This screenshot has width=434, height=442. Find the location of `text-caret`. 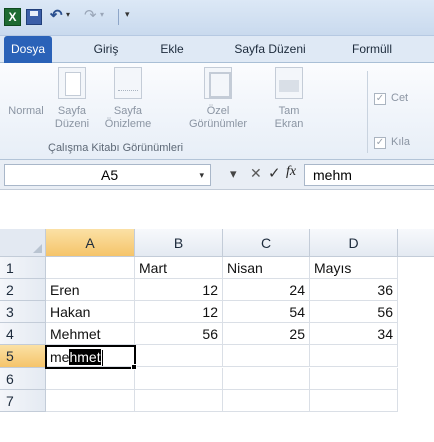

text-caret is located at coordinates (102, 358).